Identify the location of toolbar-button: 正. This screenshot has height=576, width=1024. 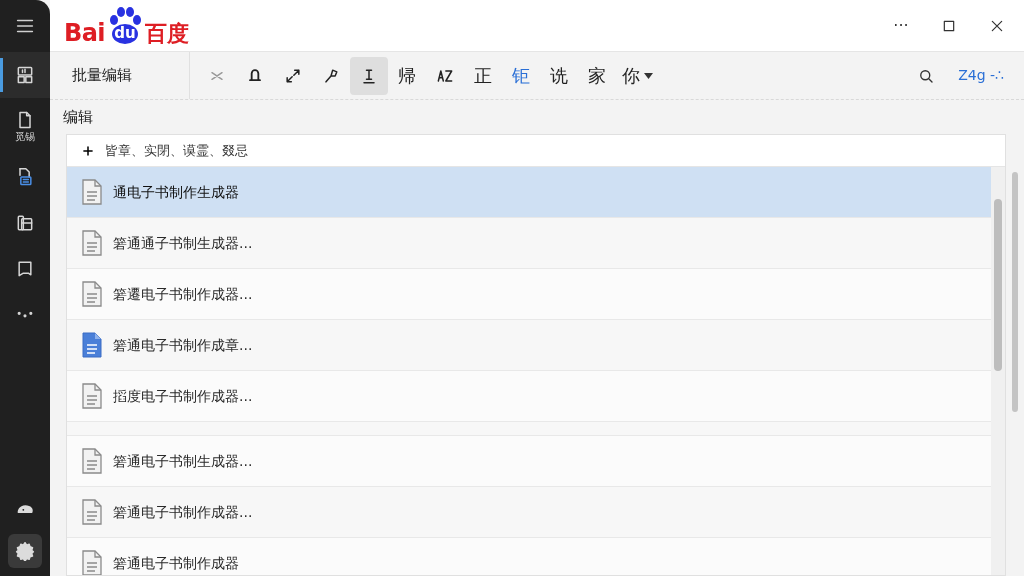
(483, 75).